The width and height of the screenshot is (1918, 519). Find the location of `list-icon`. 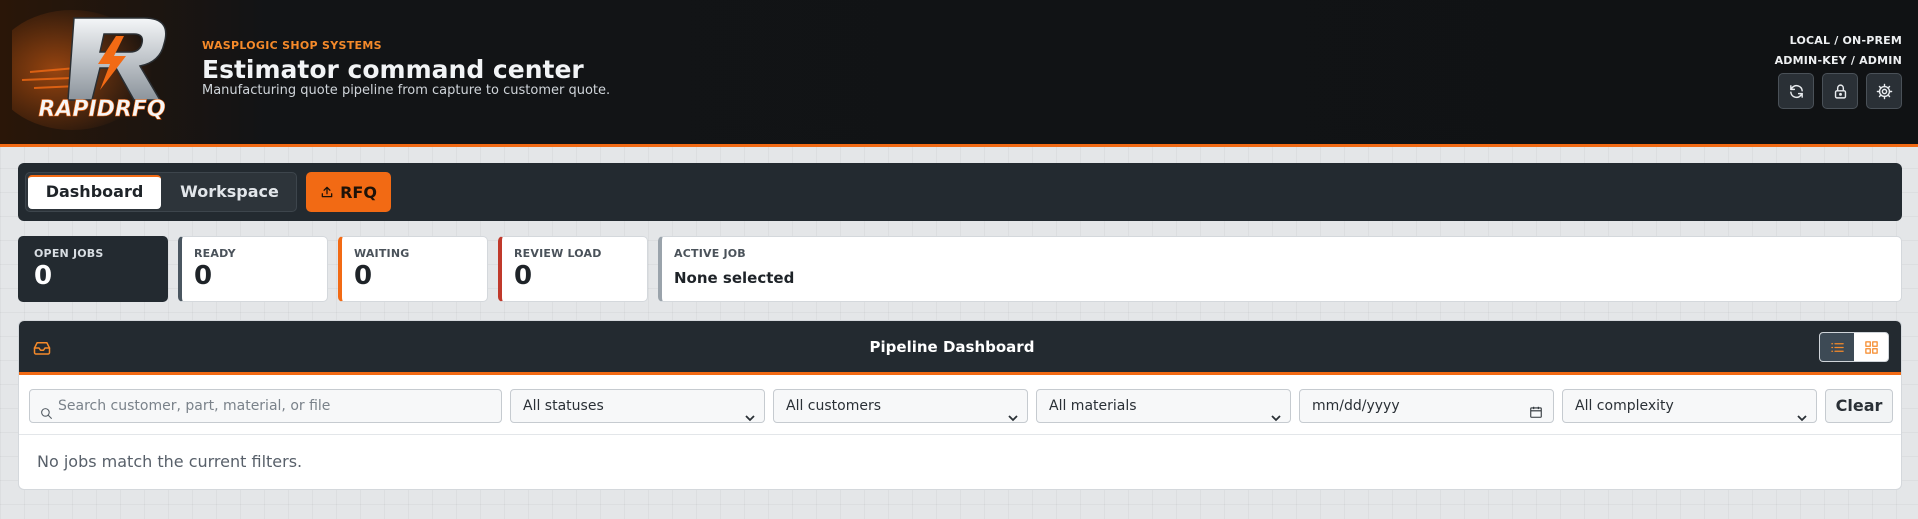

list-icon is located at coordinates (1837, 347).